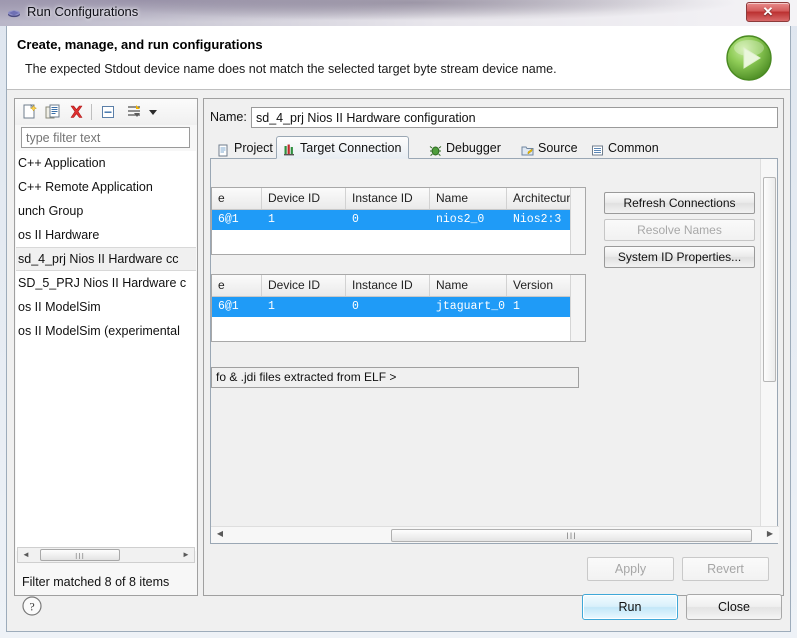 This screenshot has height=638, width=797. Describe the element at coordinates (105, 137) in the screenshot. I see `filter-input` at that location.